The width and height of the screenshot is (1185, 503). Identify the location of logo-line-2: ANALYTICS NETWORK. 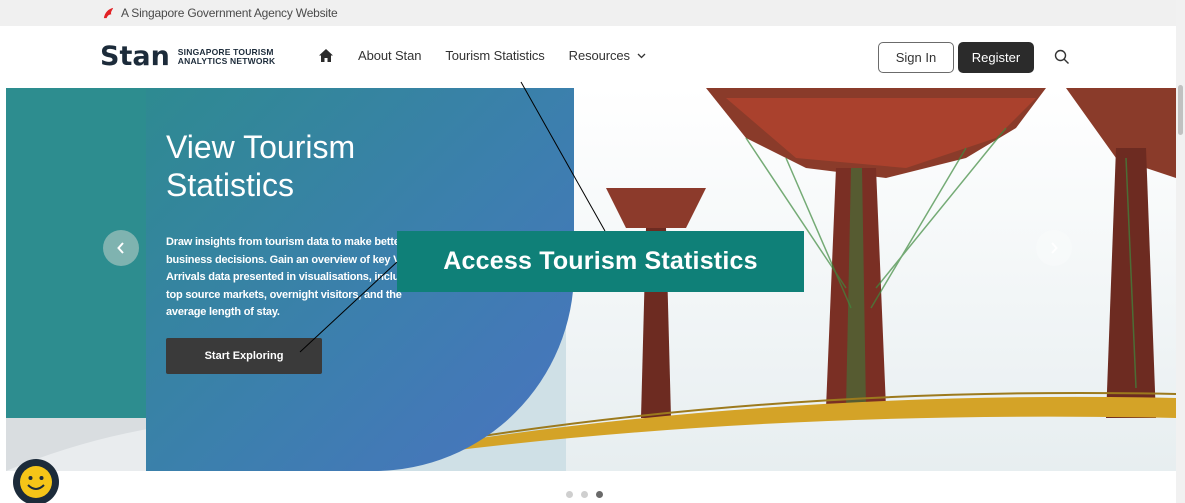
(226, 61).